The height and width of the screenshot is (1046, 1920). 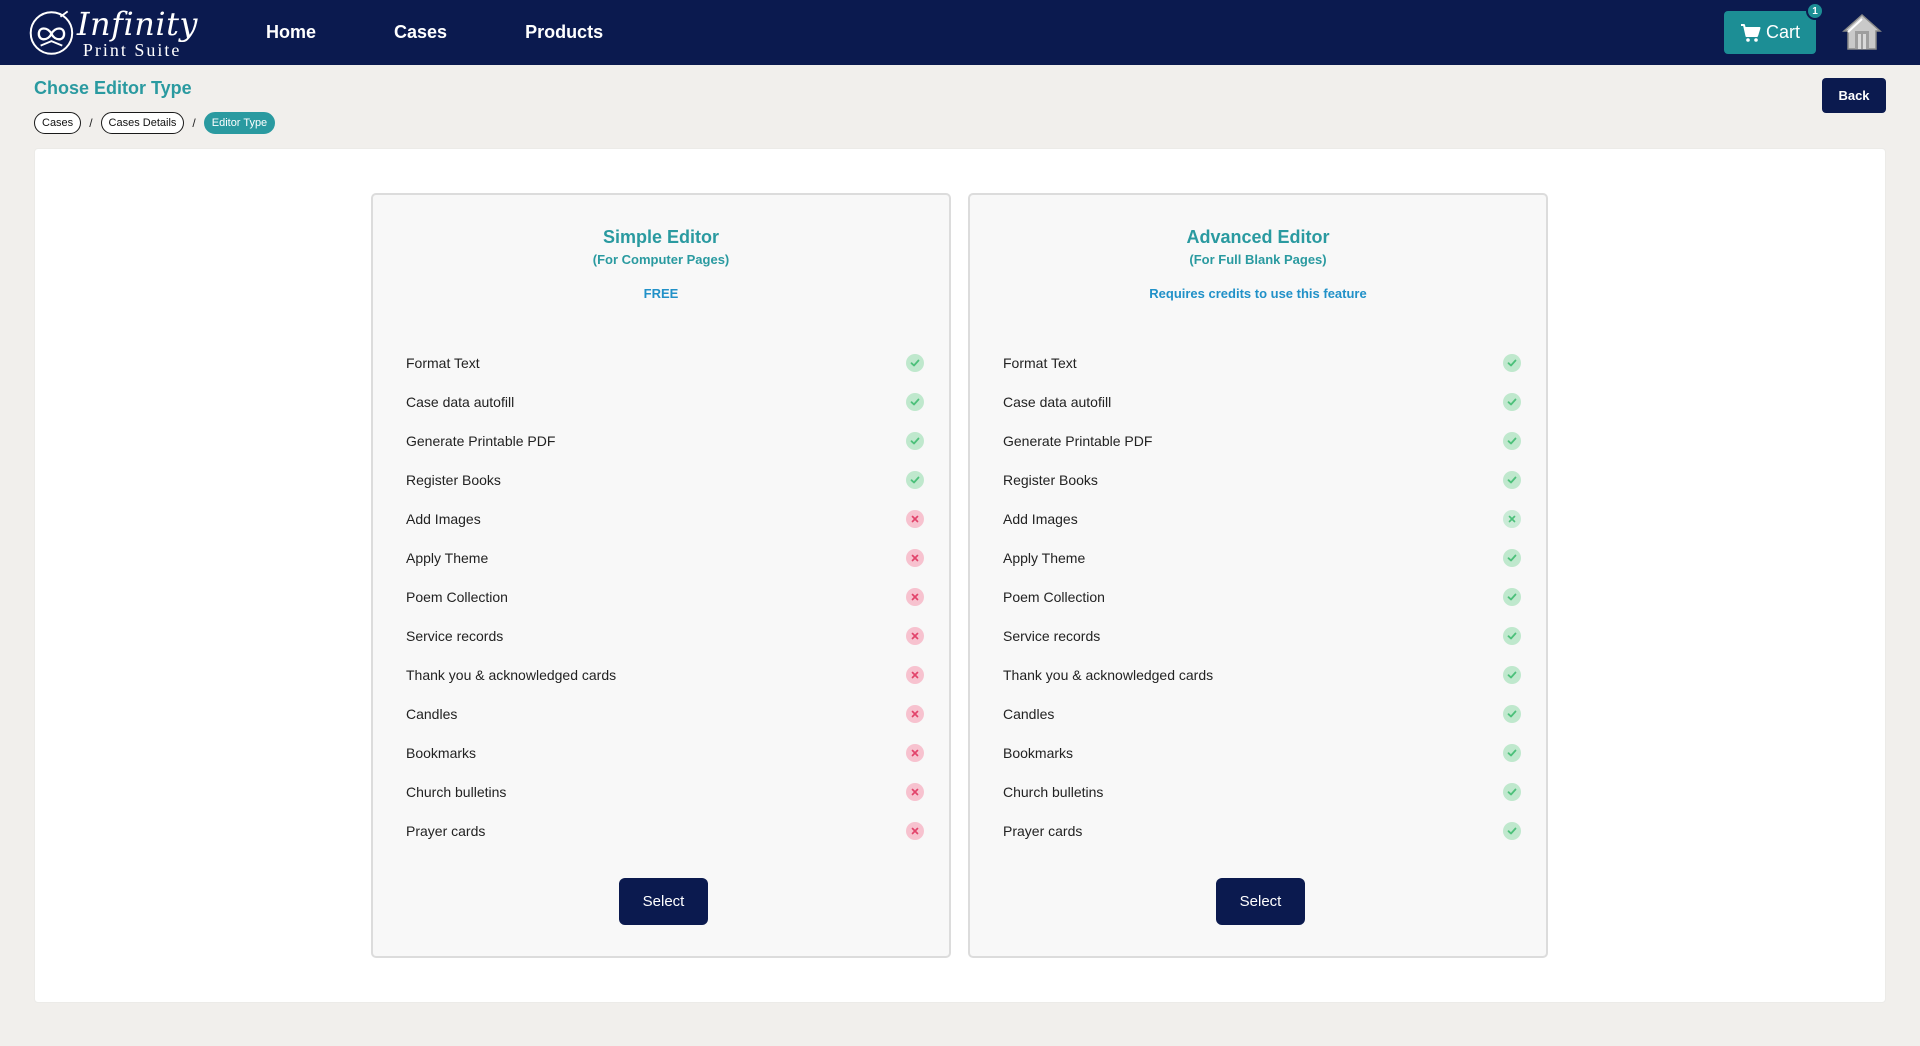 I want to click on select-advanced-editor-button: Select, so click(x=1260, y=901).